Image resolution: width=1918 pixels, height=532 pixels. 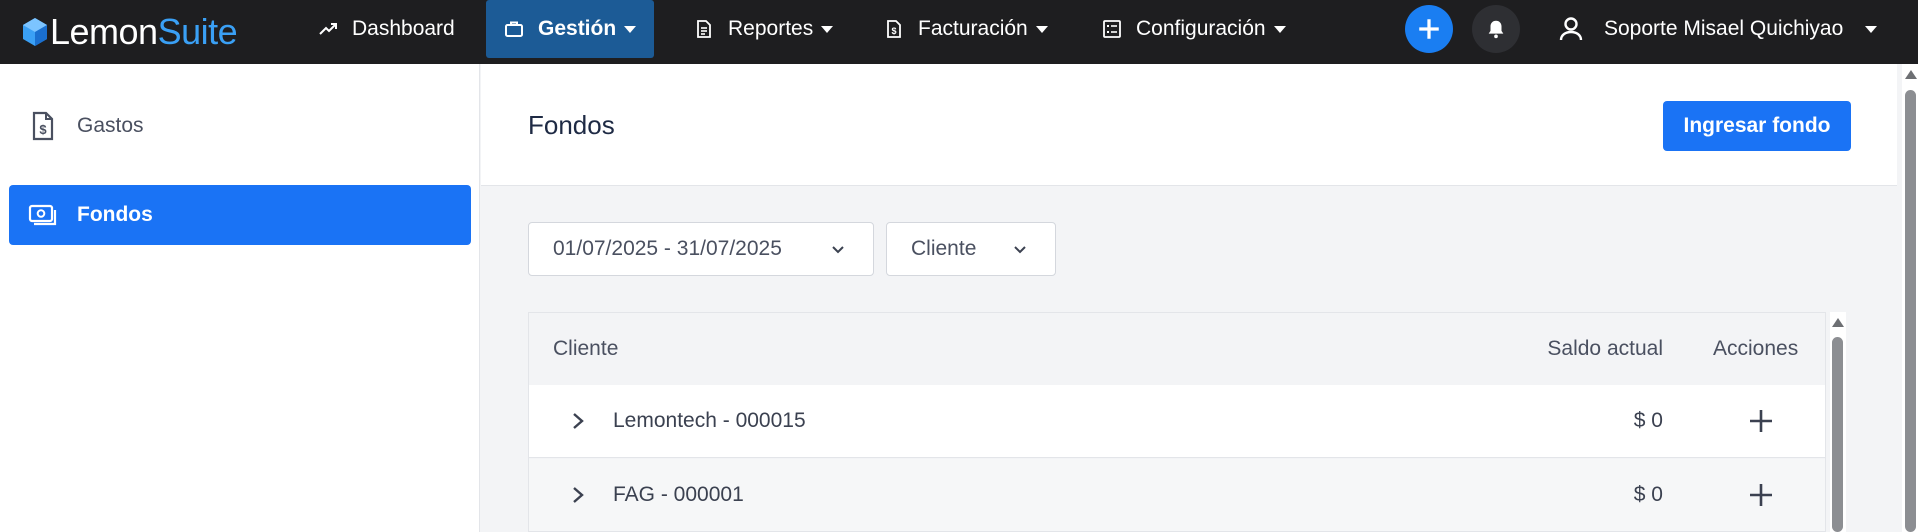 I want to click on nav-configuracion: Configuración, so click(x=1194, y=29).